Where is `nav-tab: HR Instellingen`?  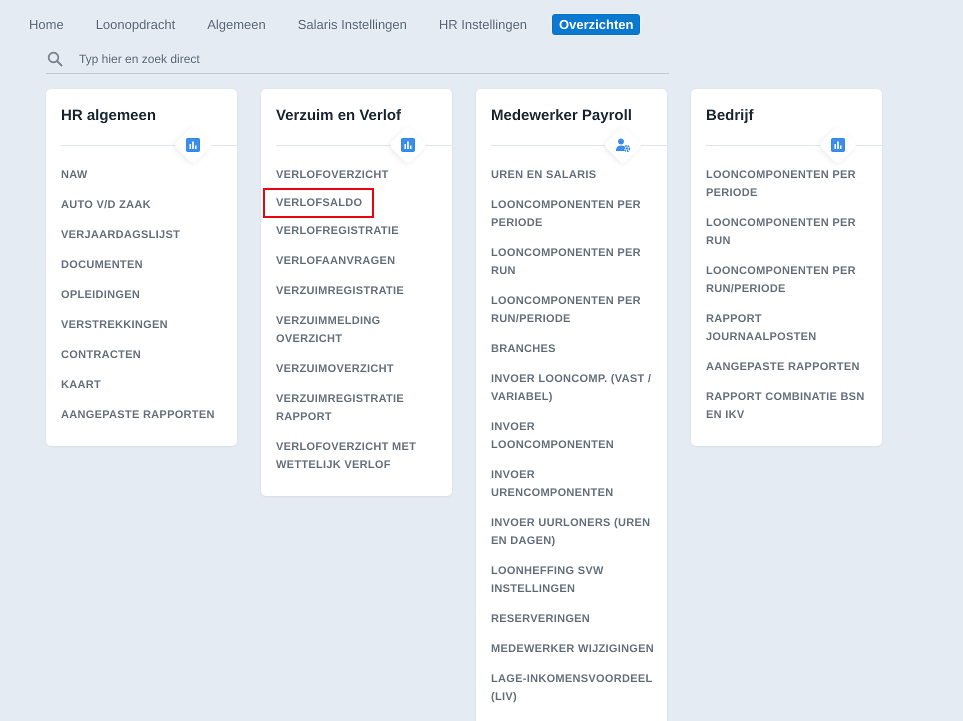 nav-tab: HR Instellingen is located at coordinates (483, 24).